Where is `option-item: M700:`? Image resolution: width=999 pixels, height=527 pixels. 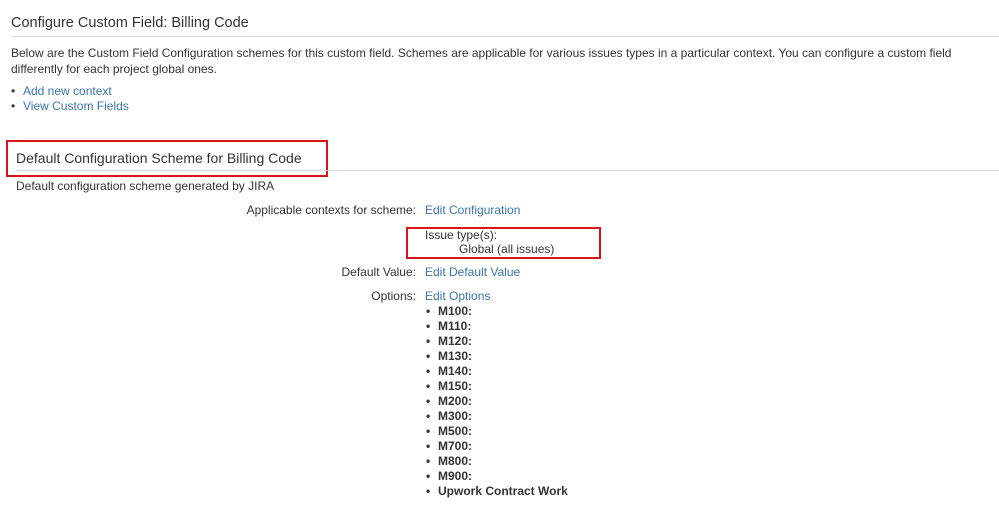 option-item: M700: is located at coordinates (496, 446).